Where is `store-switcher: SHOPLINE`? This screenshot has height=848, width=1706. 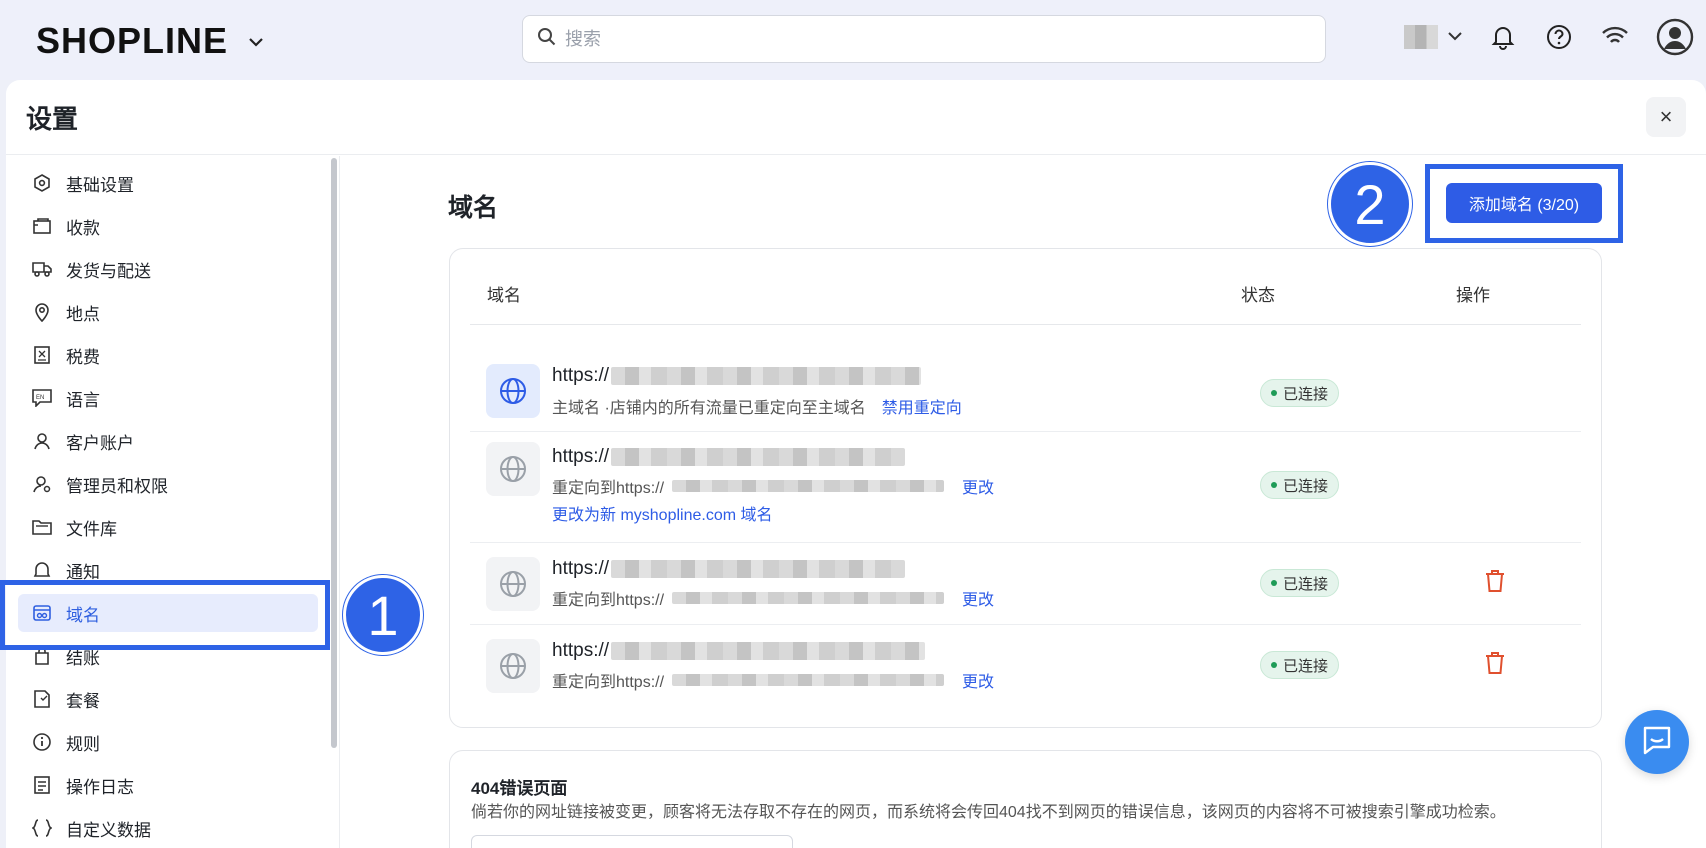 store-switcher: SHOPLINE is located at coordinates (150, 41).